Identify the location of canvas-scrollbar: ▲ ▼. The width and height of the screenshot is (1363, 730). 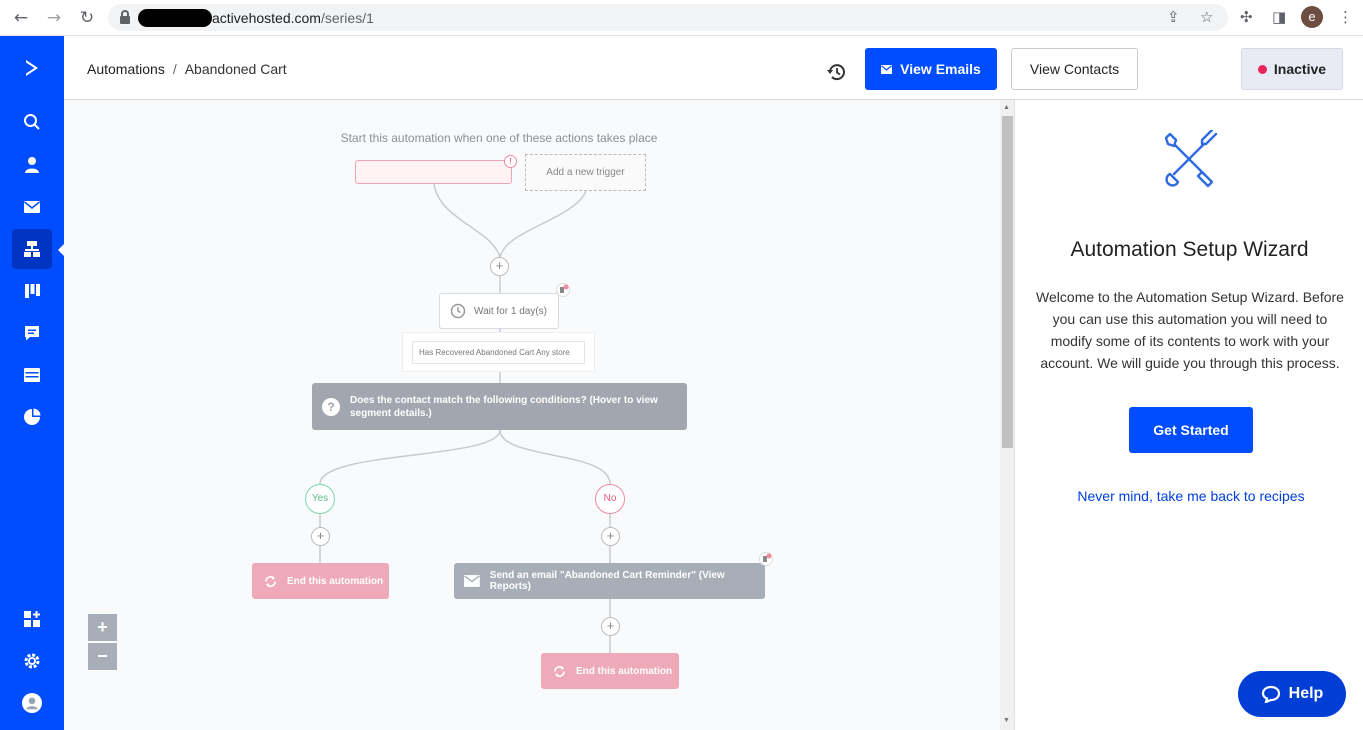
(1007, 415).